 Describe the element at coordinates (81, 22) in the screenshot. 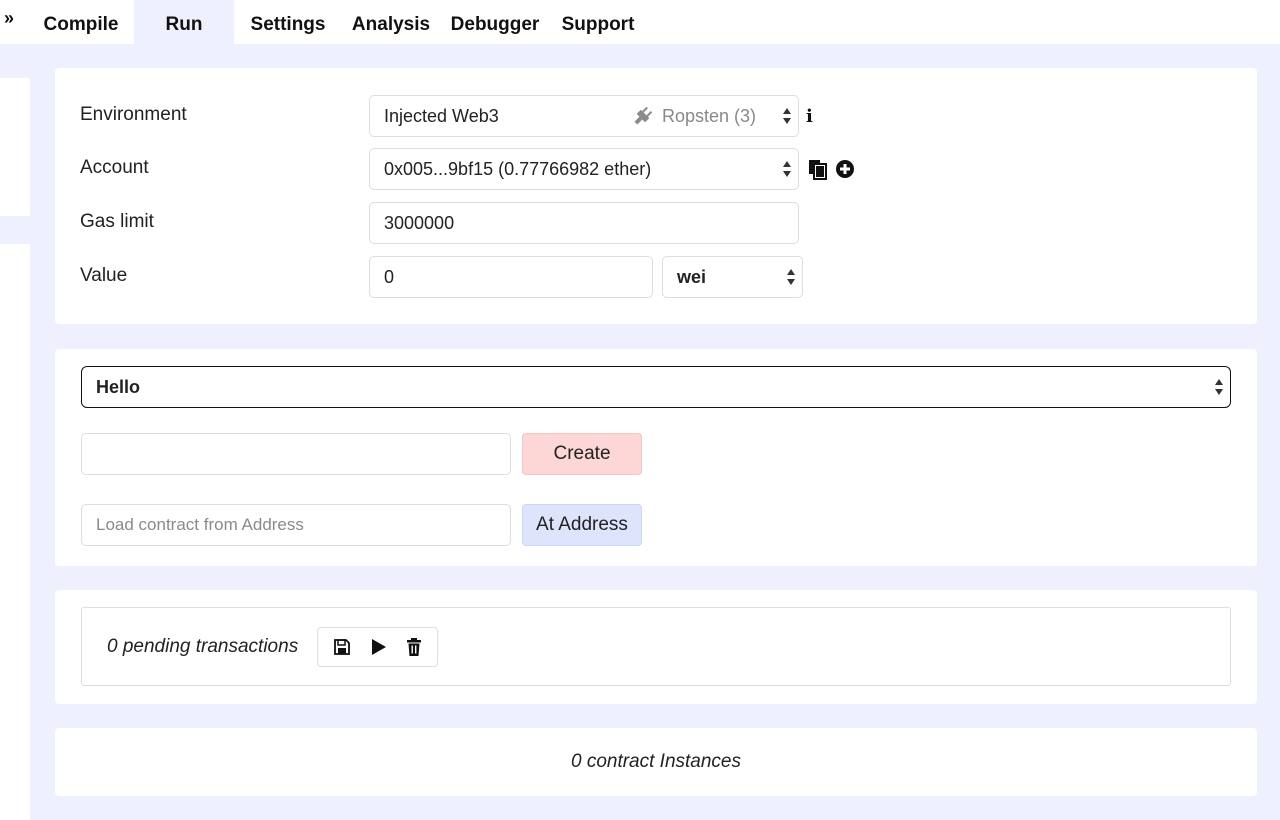

I see `tab-compile: Compile` at that location.